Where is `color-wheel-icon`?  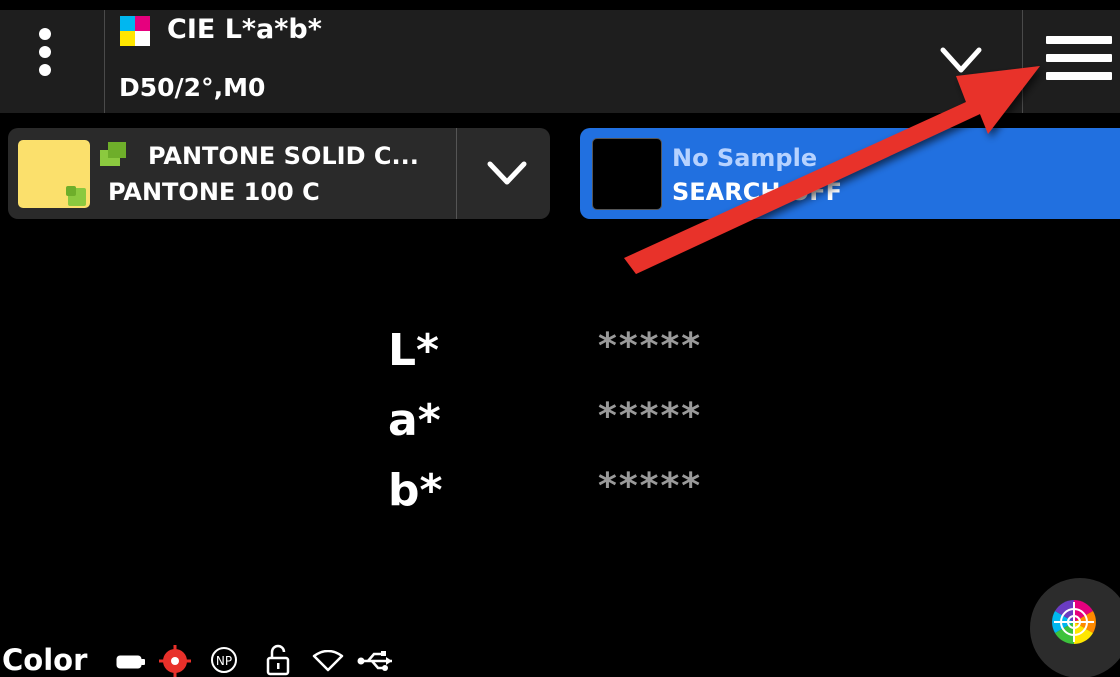 color-wheel-icon is located at coordinates (1074, 622).